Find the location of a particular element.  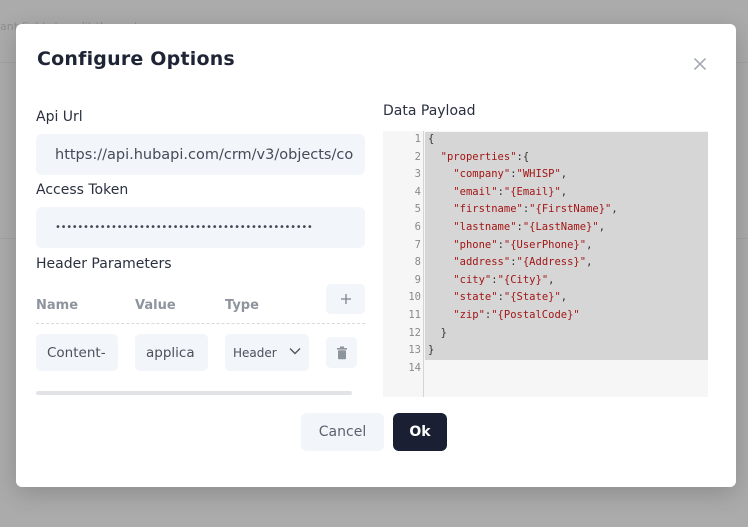

api-url-value: https://api.hubapi.com/crm/v3/objects/co is located at coordinates (204, 154).